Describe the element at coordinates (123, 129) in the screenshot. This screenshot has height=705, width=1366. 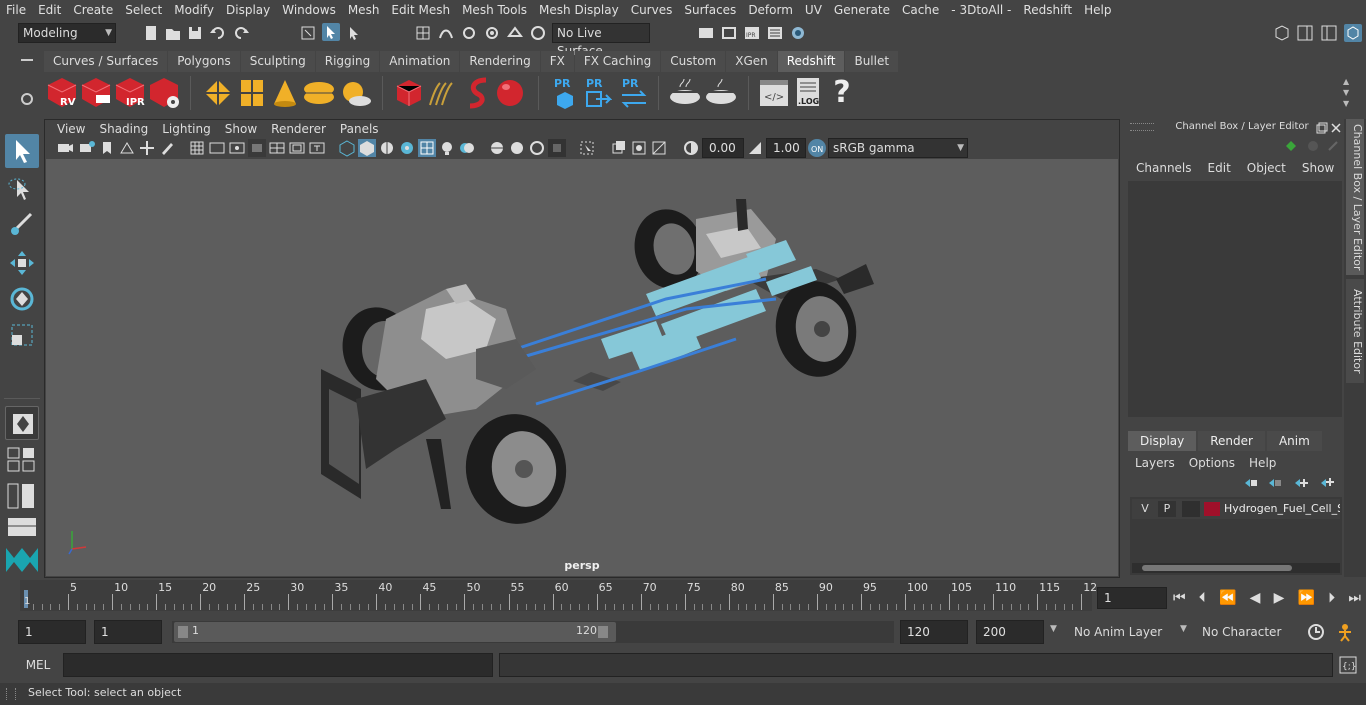
I see `viewport-menu-shading: Shading` at that location.